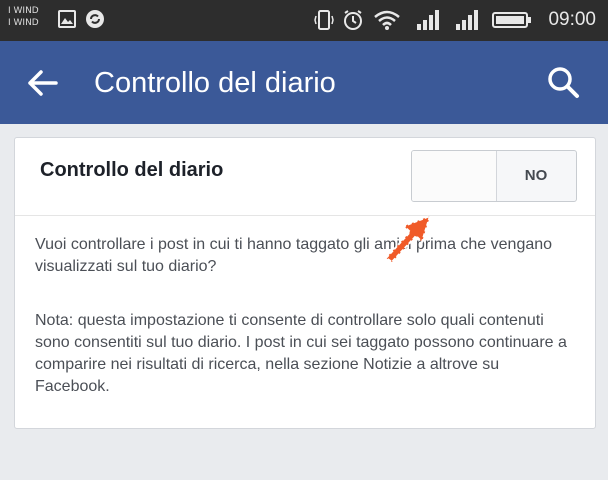 The width and height of the screenshot is (608, 480). What do you see at coordinates (67, 19) in the screenshot?
I see `image-icon` at bounding box center [67, 19].